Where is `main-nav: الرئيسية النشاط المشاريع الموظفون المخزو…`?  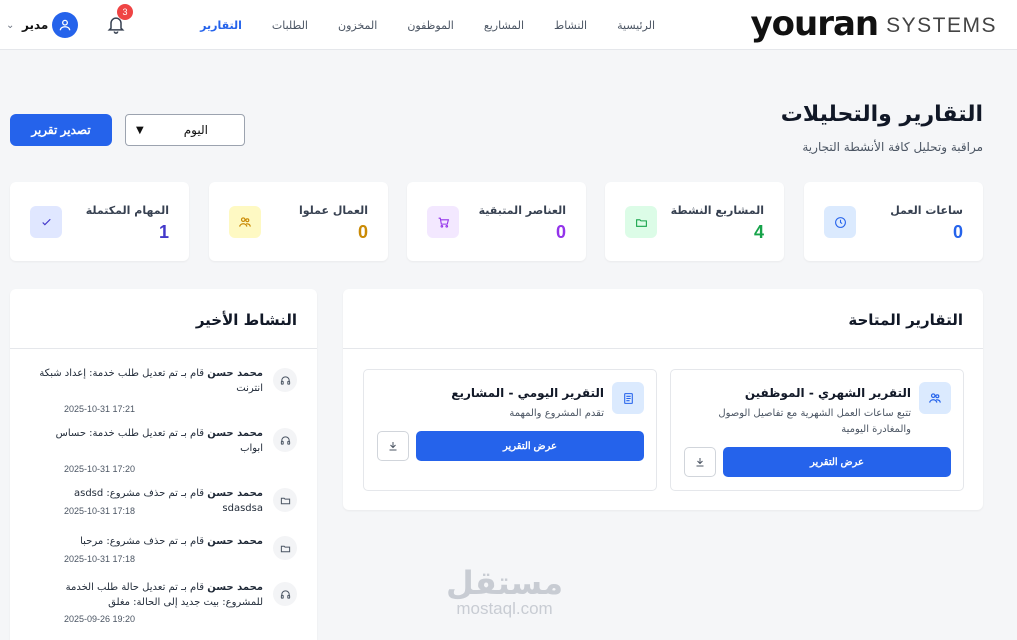 main-nav: الرئيسية النشاط المشاريع الموظفون المخزو… is located at coordinates (412, 25).